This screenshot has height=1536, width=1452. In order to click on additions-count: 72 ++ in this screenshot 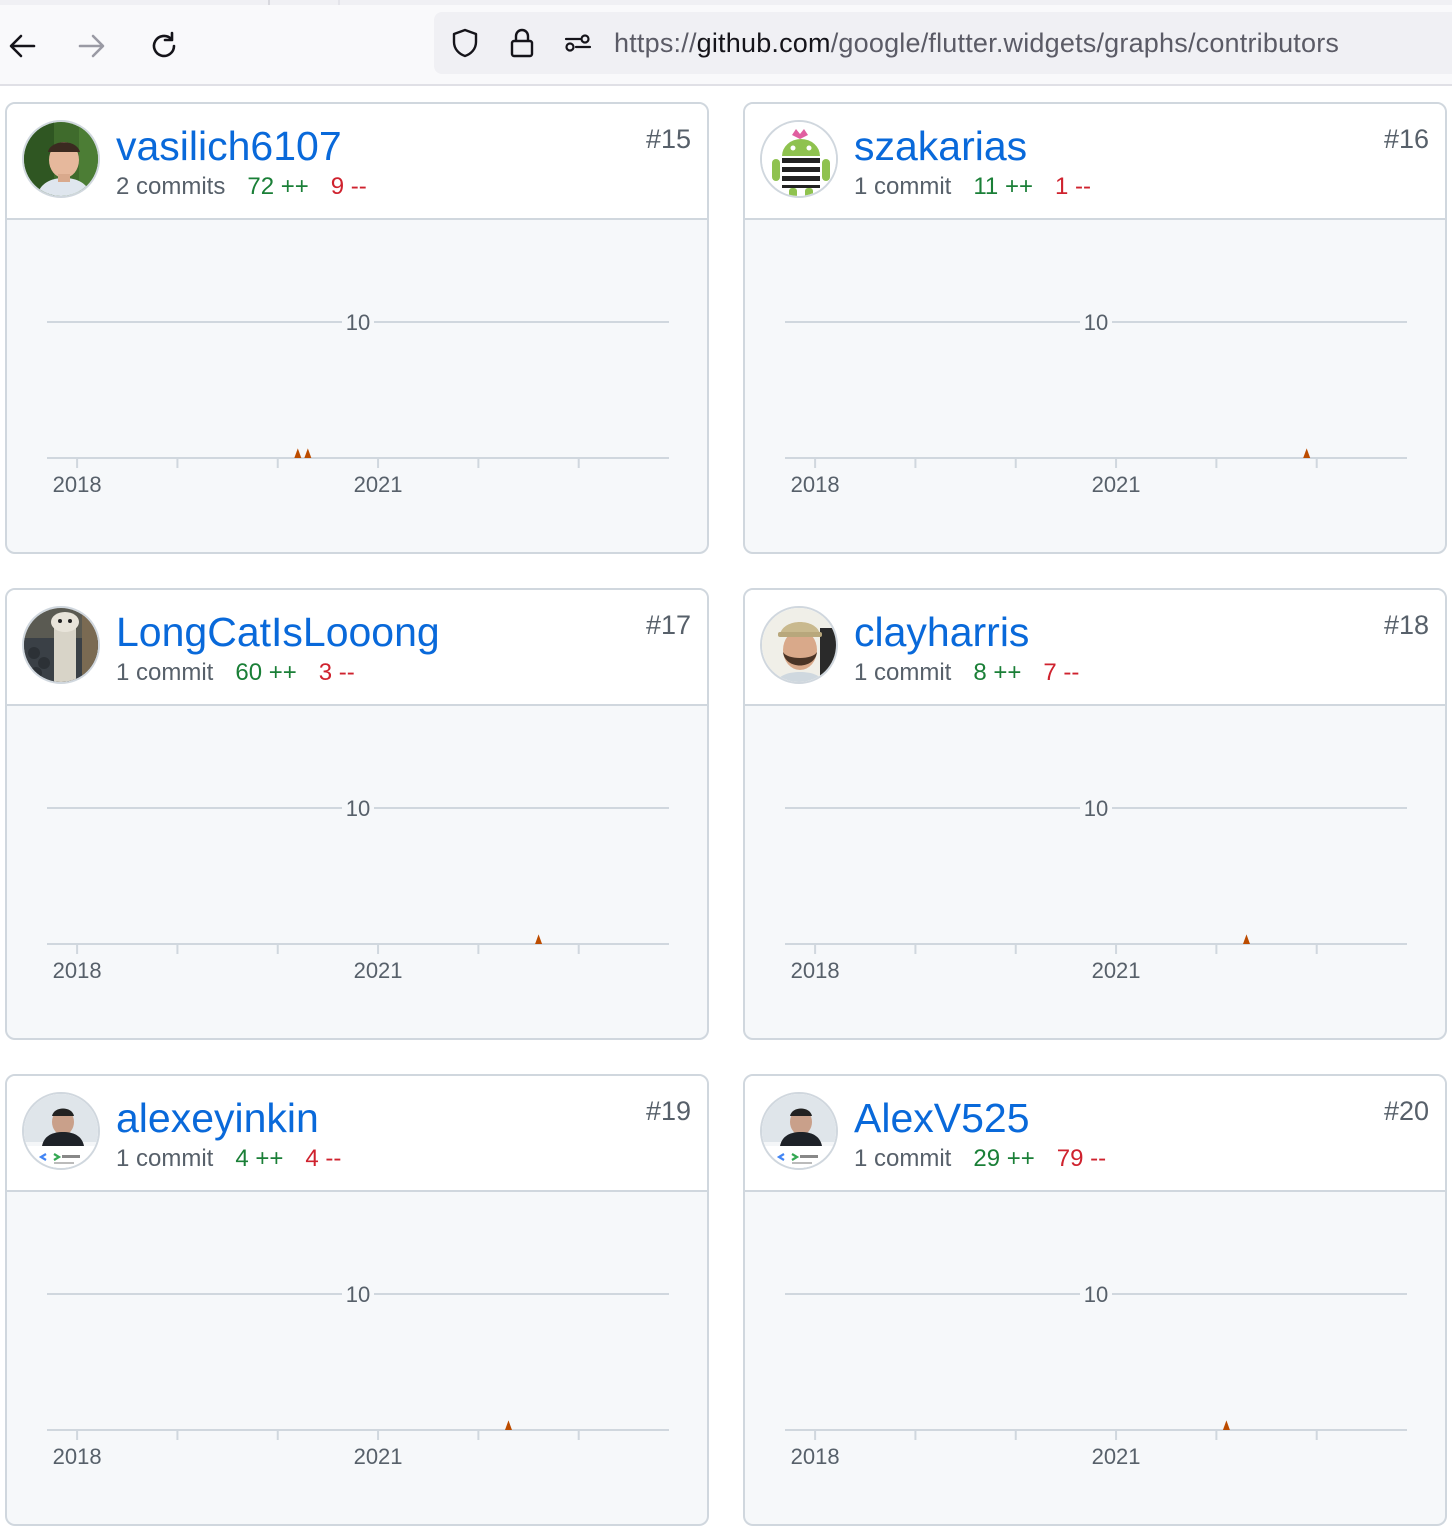, I will do `click(278, 186)`.